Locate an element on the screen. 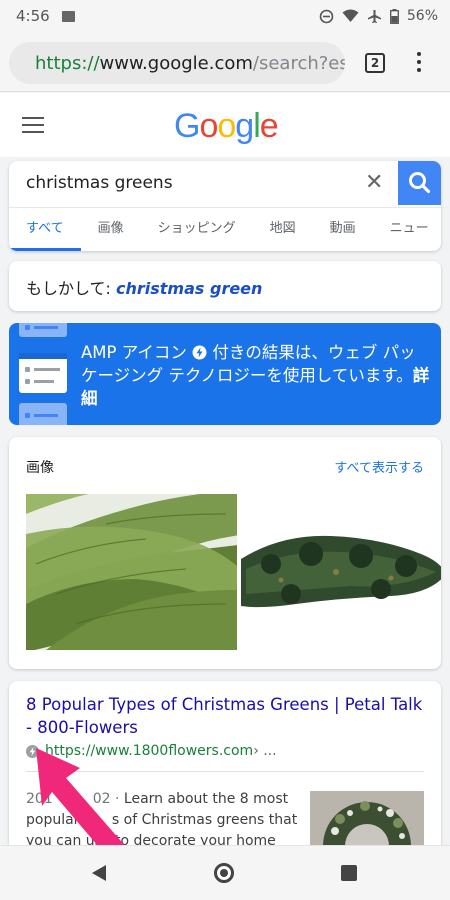 This screenshot has height=900, width=450. wifi-icon is located at coordinates (350, 15).